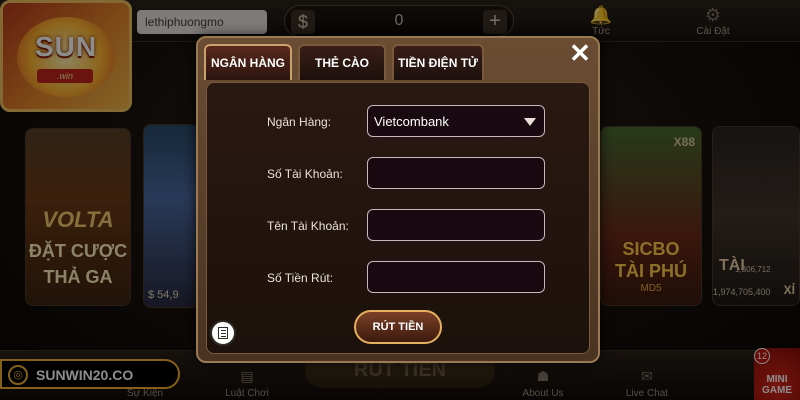 This screenshot has height=400, width=800. What do you see at coordinates (308, 226) in the screenshot?
I see `account-name-label: Tên Tài Khoản:` at bounding box center [308, 226].